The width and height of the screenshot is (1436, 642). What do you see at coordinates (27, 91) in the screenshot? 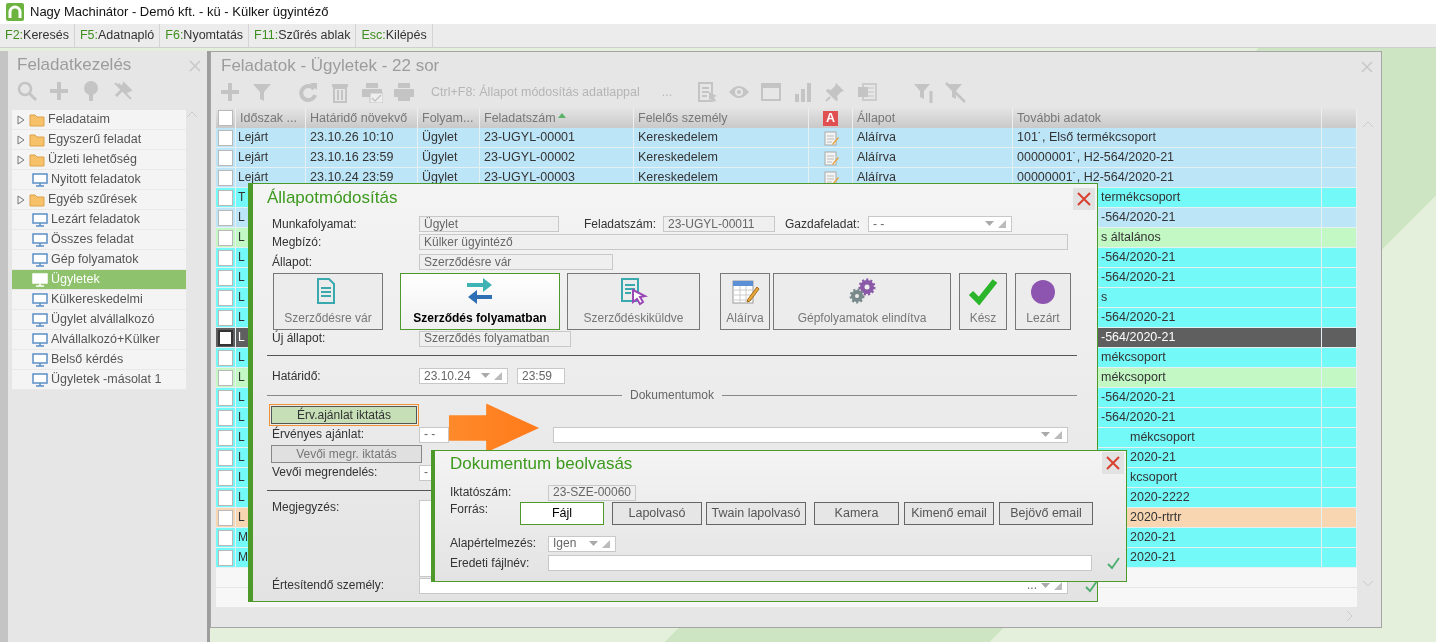
I see `search-icon` at bounding box center [27, 91].